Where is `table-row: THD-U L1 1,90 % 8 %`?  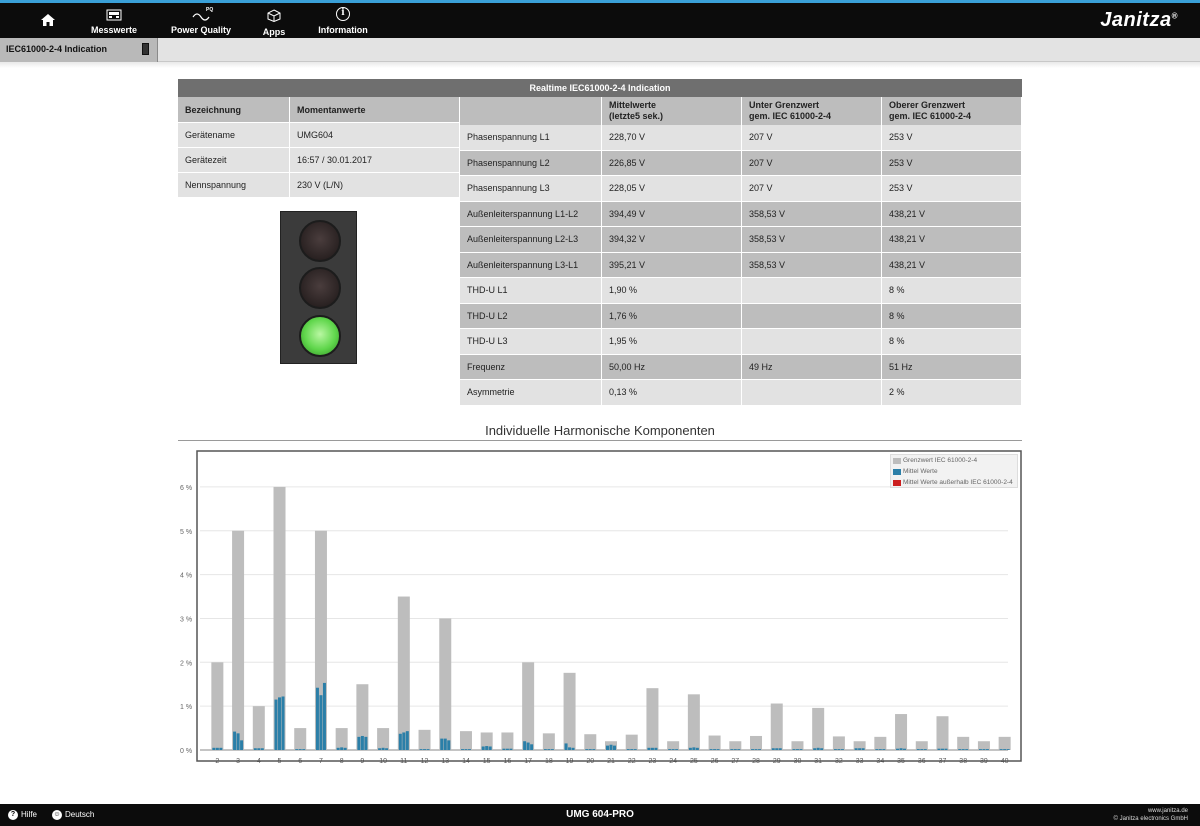 table-row: THD-U L1 1,90 % 8 % is located at coordinates (741, 291).